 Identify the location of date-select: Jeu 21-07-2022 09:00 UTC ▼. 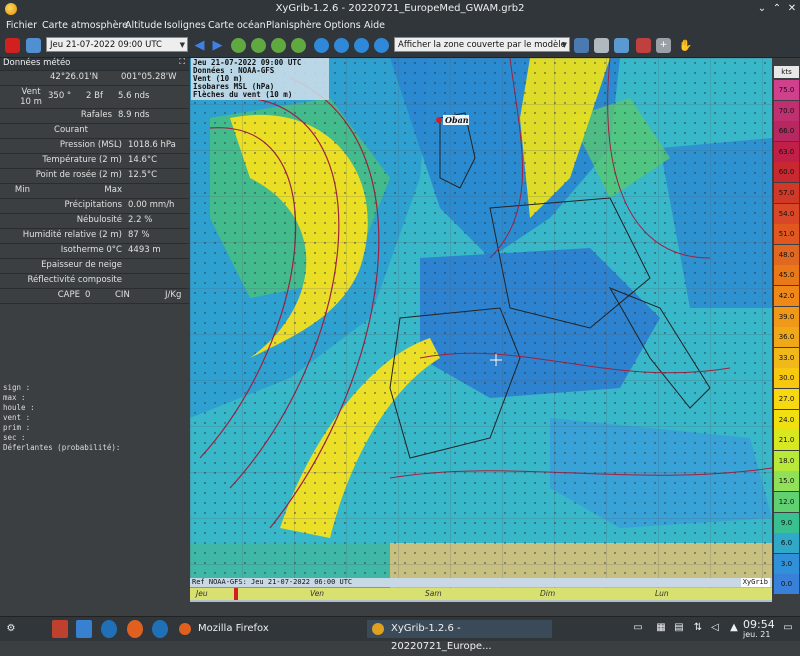
(117, 44).